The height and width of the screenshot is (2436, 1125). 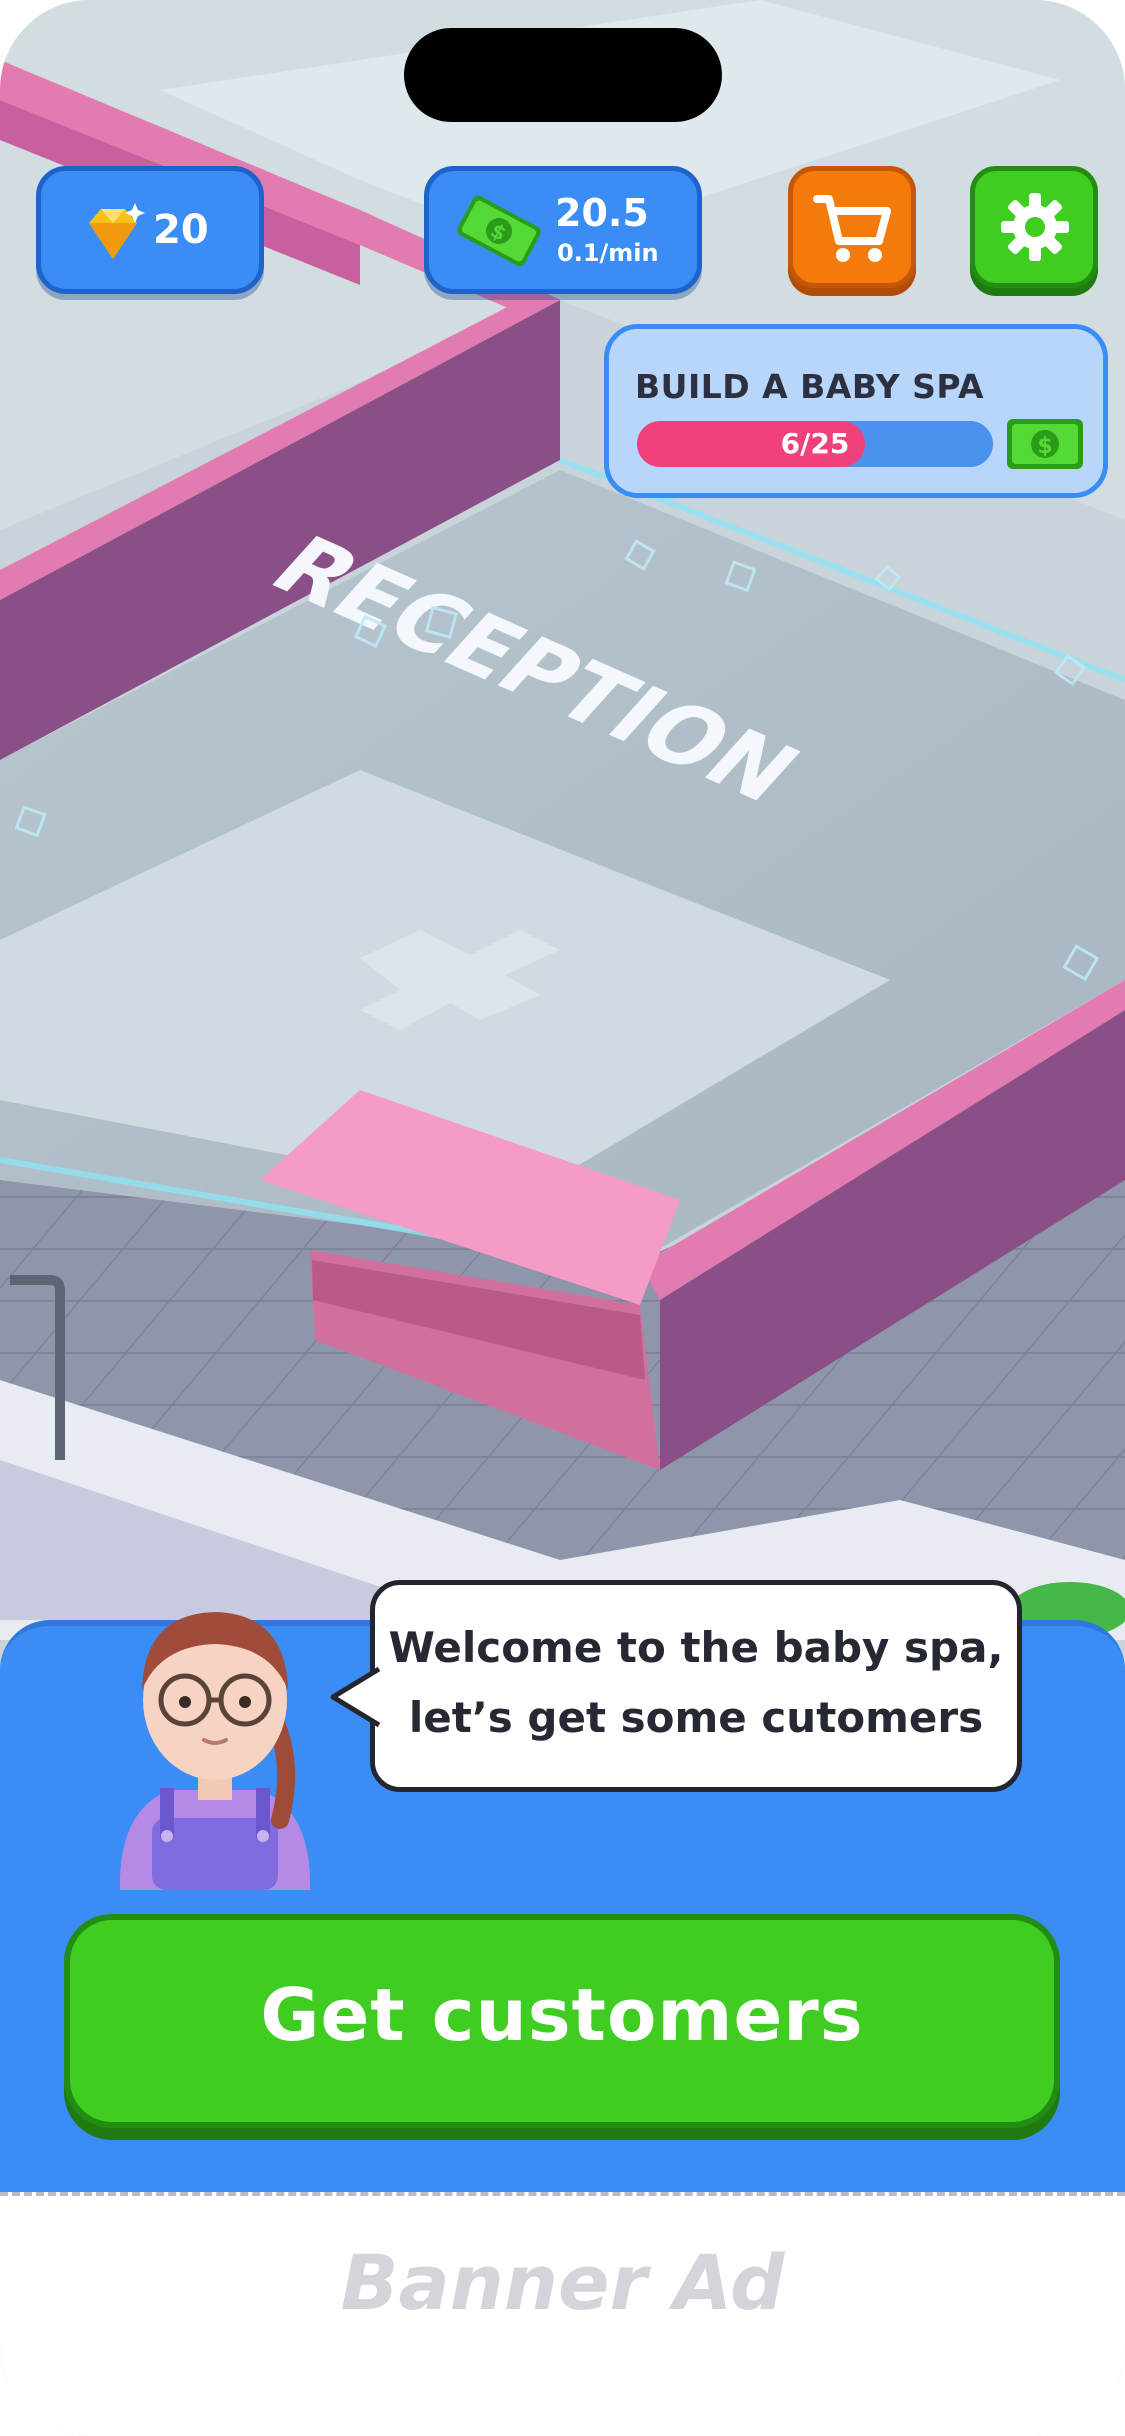 I want to click on shop-button, so click(x=852, y=227).